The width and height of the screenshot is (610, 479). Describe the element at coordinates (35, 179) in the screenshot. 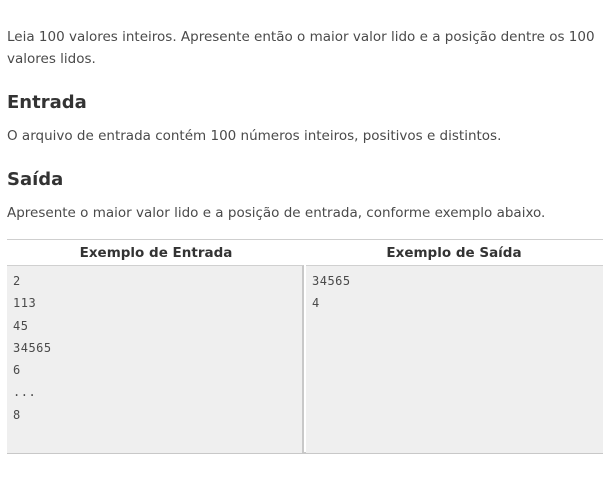

I see `output-section-heading: Saída` at that location.